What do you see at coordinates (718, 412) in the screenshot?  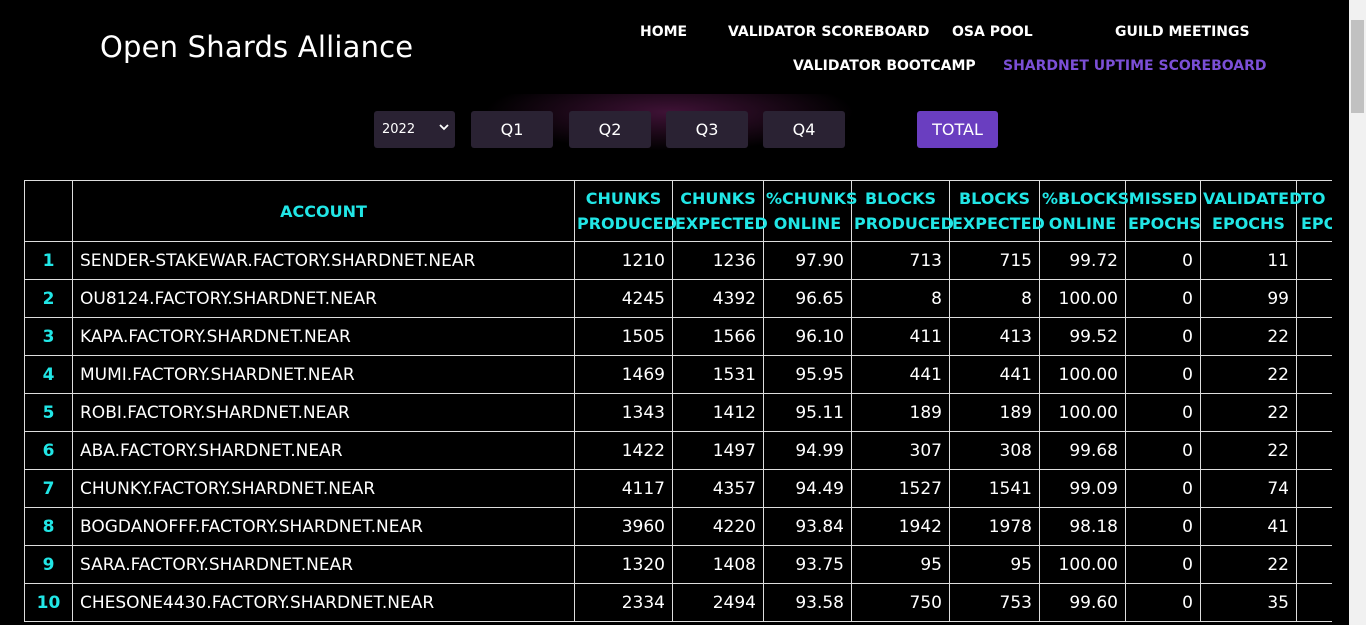 I see `cell-chunks-expected: 1412` at bounding box center [718, 412].